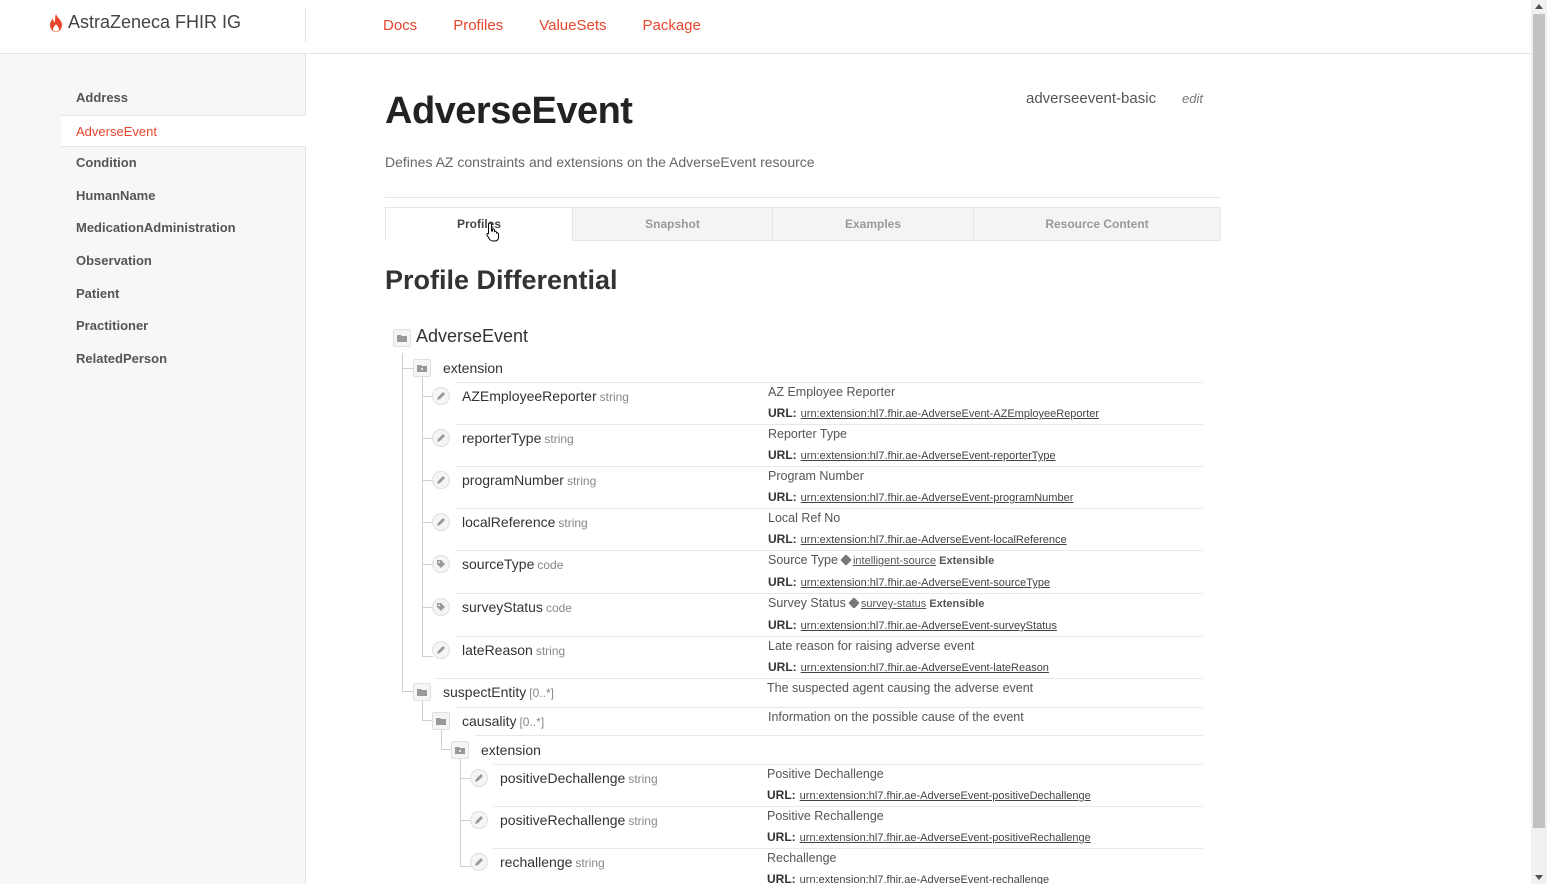  I want to click on tree-node-ext: surveyStatus code, so click(517, 607).